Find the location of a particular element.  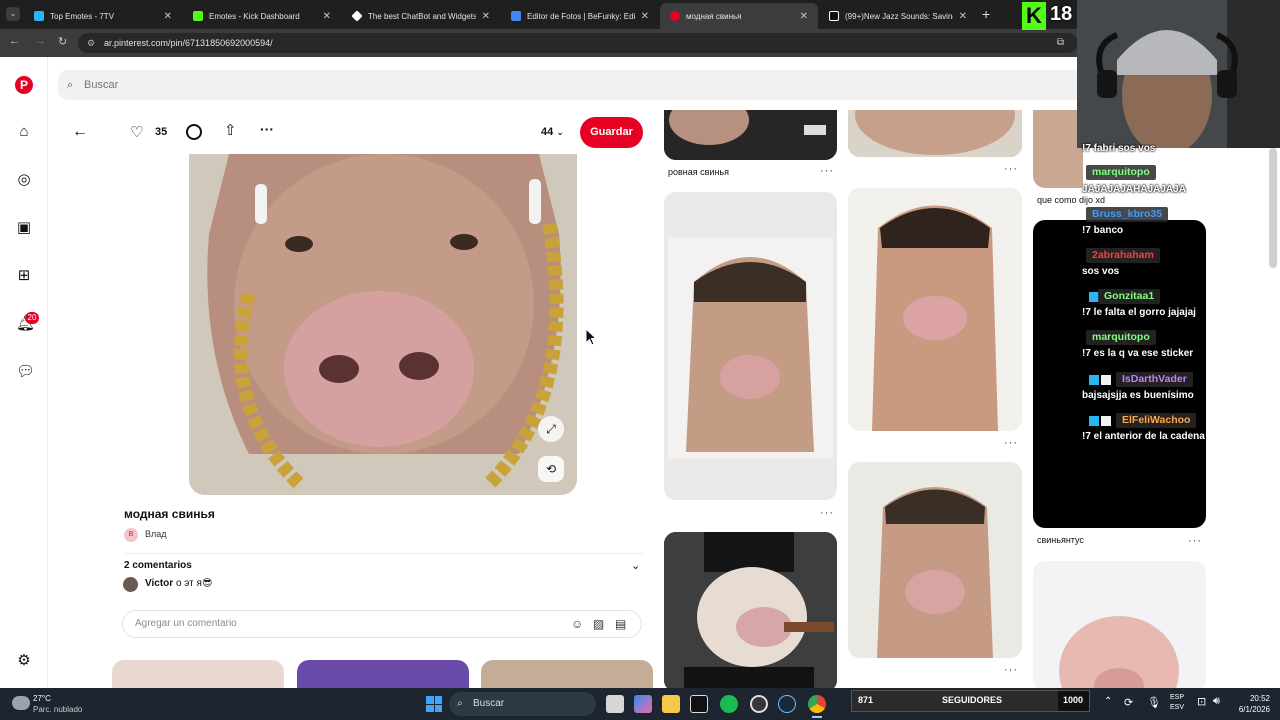

author-avatar: В is located at coordinates (131, 535).